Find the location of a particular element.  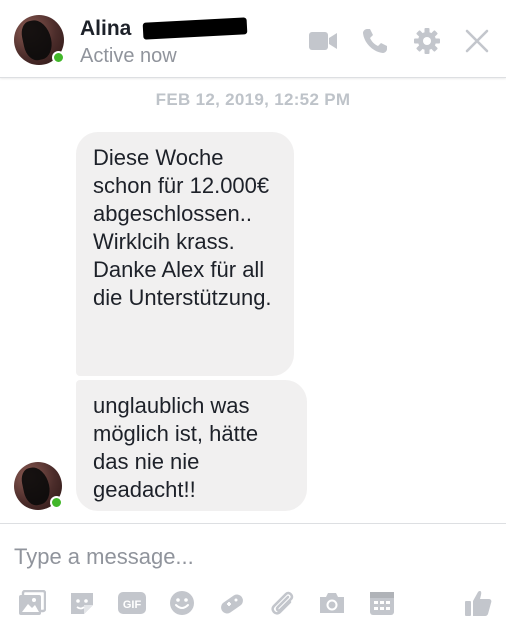

svg-text: GIF is located at coordinates (132, 605).